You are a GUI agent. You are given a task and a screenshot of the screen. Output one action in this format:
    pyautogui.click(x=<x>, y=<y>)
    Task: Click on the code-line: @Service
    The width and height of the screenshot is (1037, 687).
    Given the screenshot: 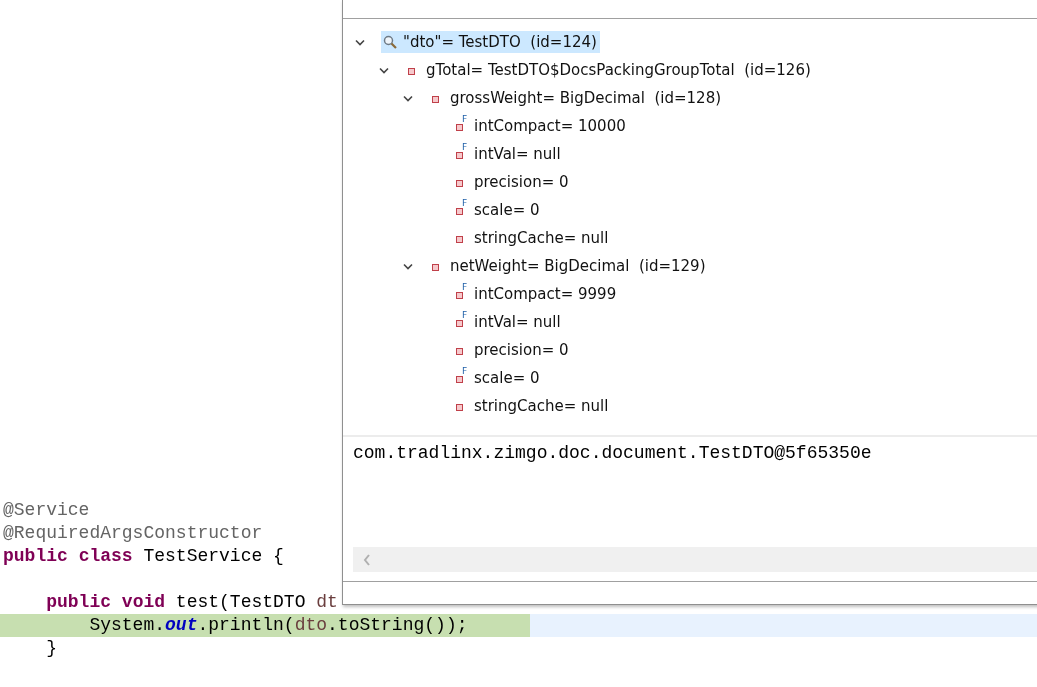 What is the action you would take?
    pyautogui.click(x=46, y=510)
    